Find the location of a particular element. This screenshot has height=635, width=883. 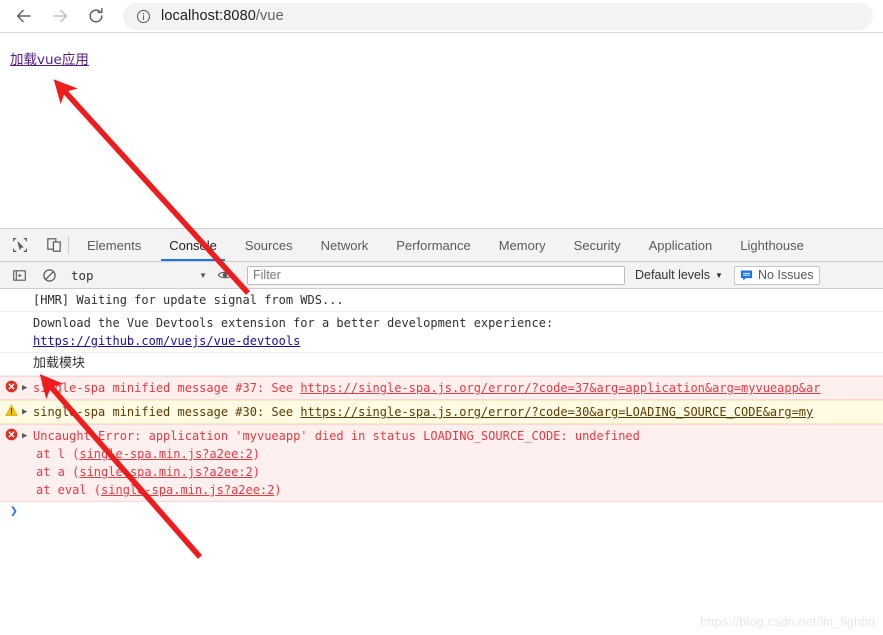

stack-frame: at eval (single-spa.min.js?a2ee:2) is located at coordinates (441, 490).